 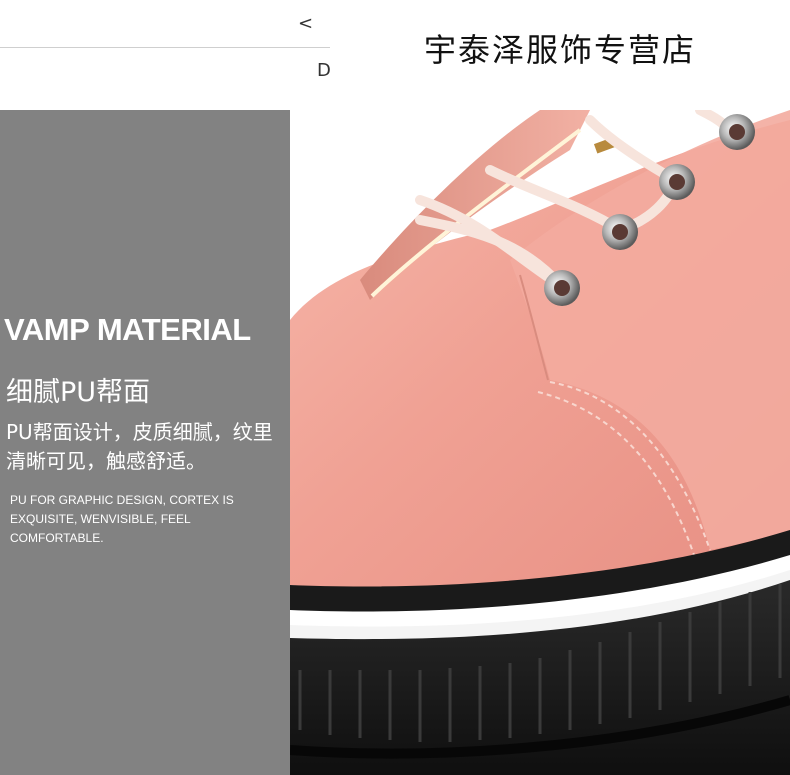 I want to click on feature-title: VAMP MATERIAL, so click(x=127, y=329).